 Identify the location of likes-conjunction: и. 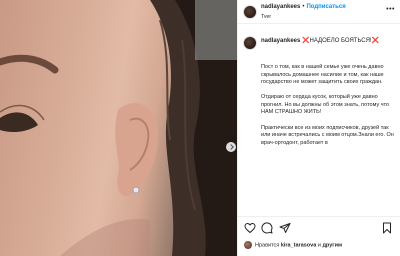
(319, 245).